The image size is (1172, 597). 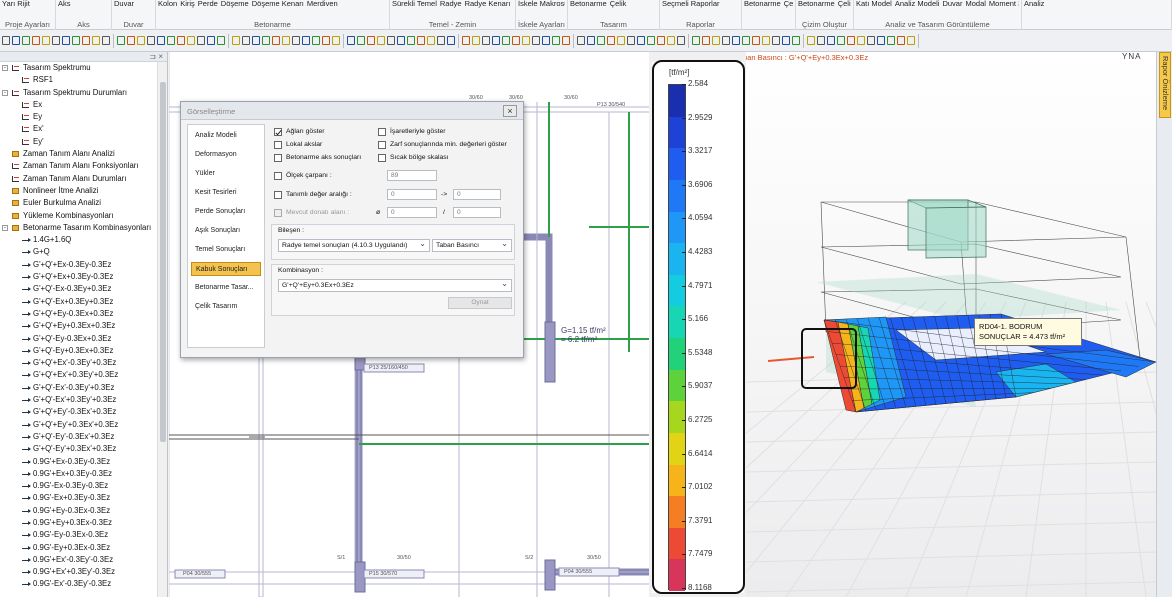 I want to click on tree-item: Nonlineer İtme Analizi, so click(x=83, y=191).